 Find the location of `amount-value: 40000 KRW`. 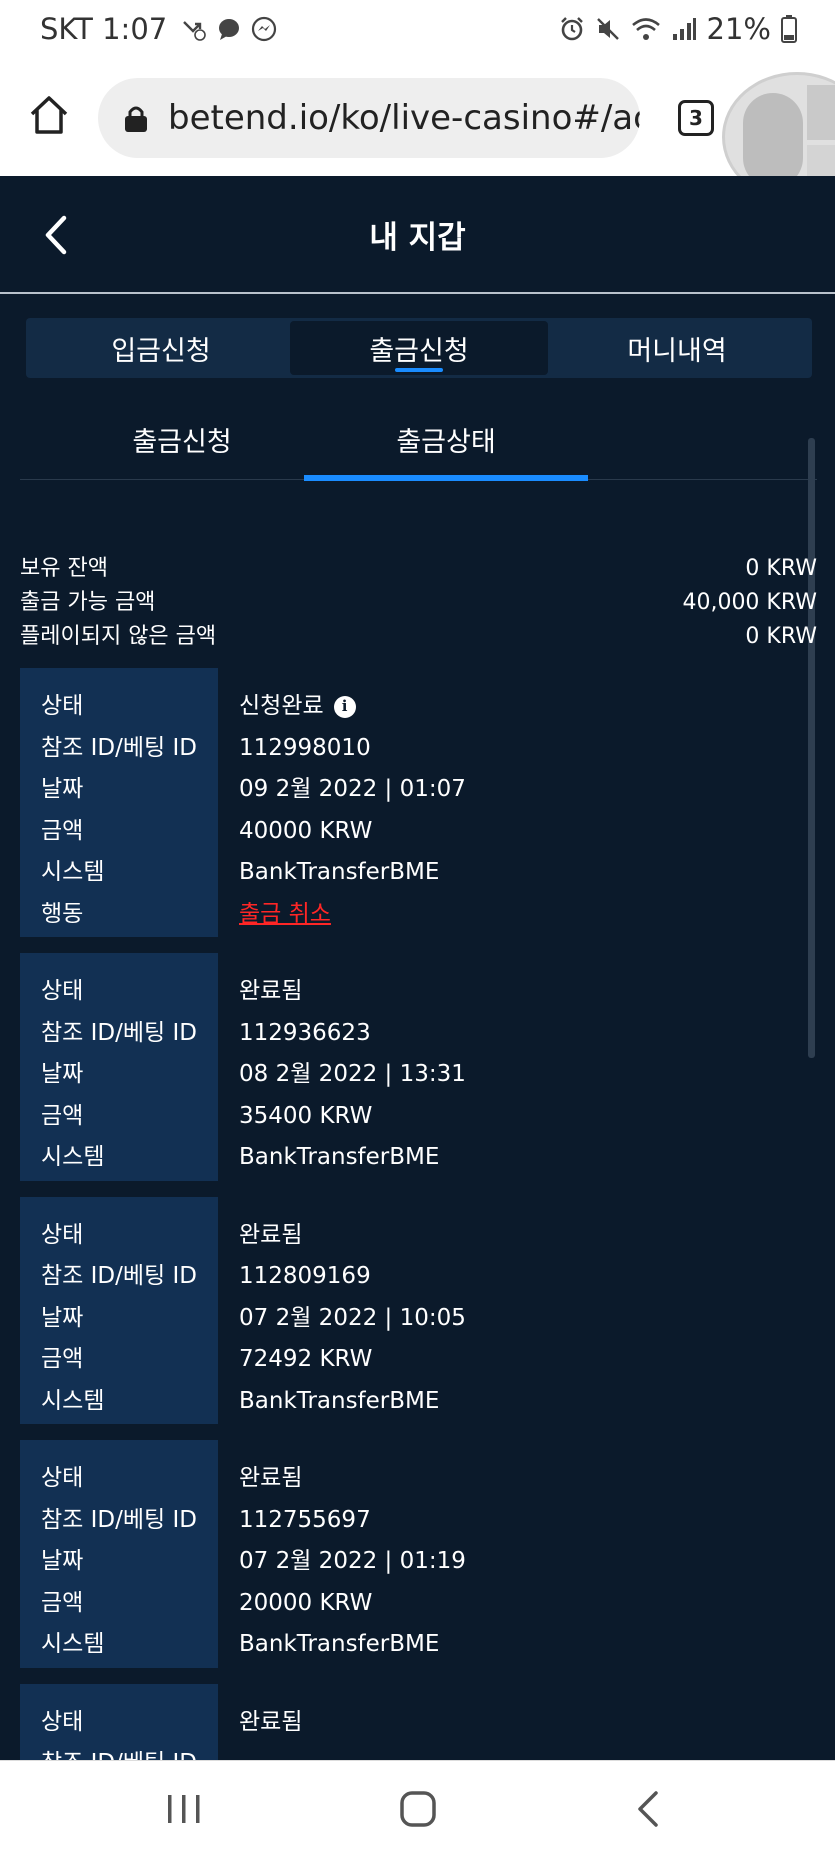

amount-value: 40000 KRW is located at coordinates (306, 830).